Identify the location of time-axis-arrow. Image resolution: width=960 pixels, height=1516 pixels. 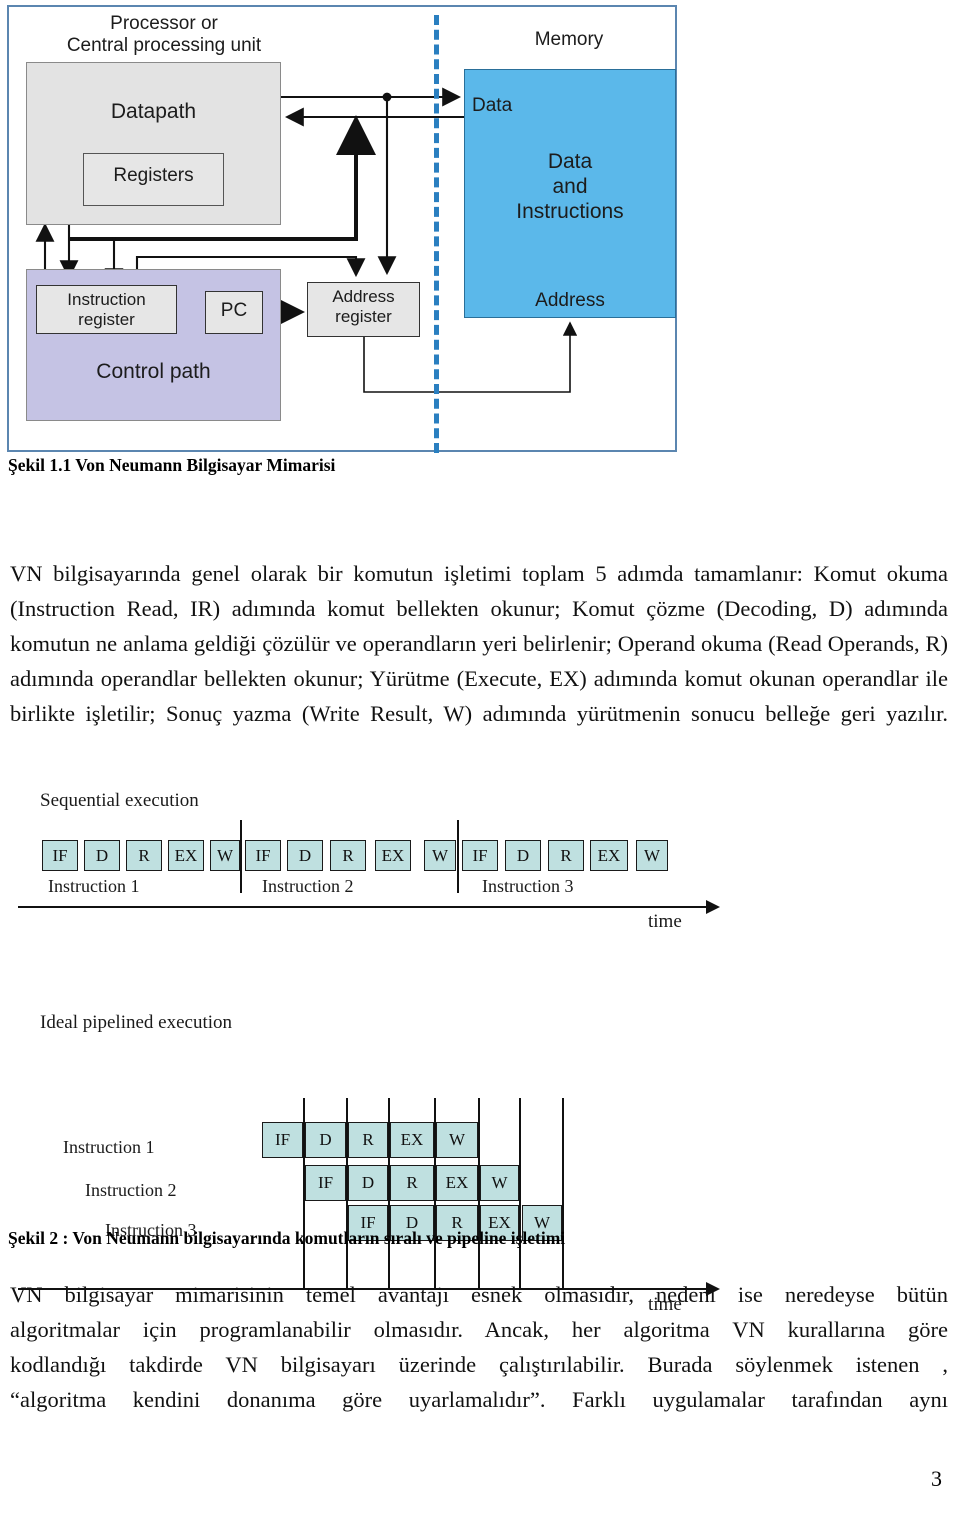
(713, 907).